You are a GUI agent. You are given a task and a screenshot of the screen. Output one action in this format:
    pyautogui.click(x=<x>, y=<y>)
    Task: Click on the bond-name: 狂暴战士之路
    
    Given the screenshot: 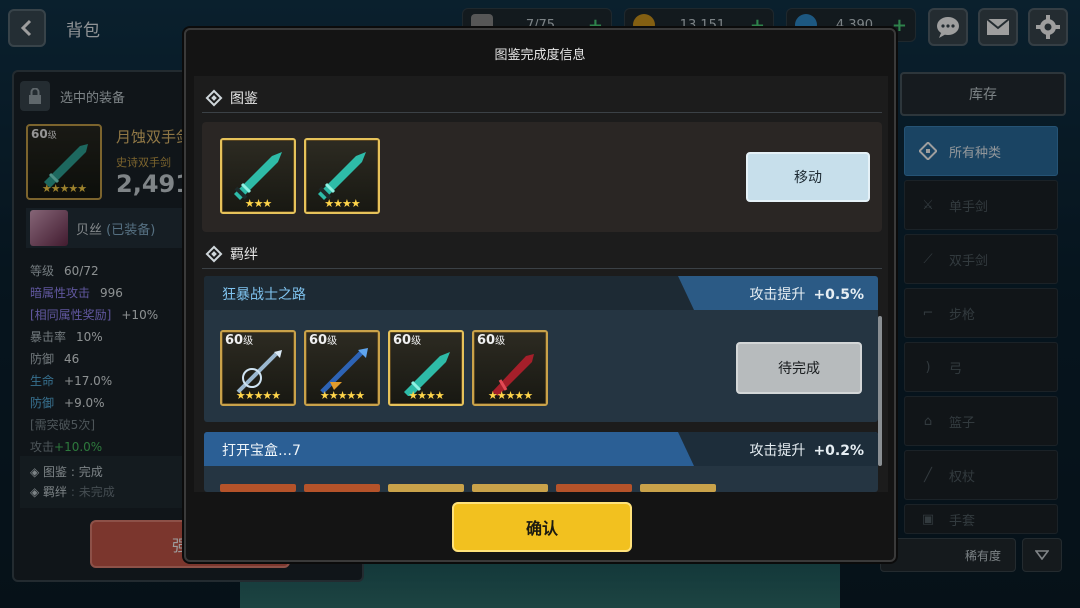 What is the action you would take?
    pyautogui.click(x=264, y=295)
    